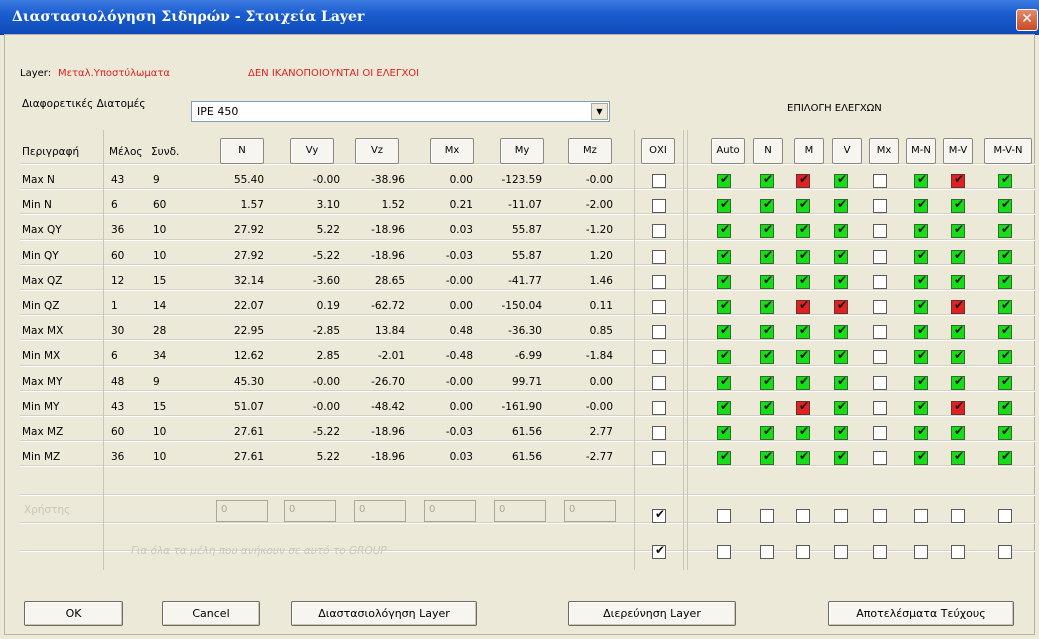 The width and height of the screenshot is (1039, 639). I want to click on user-input-mz: 0, so click(590, 511).